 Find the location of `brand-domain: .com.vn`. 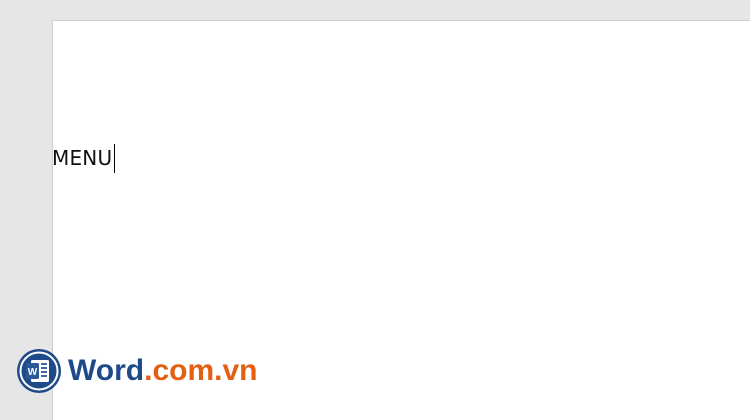

brand-domain: .com.vn is located at coordinates (201, 370).